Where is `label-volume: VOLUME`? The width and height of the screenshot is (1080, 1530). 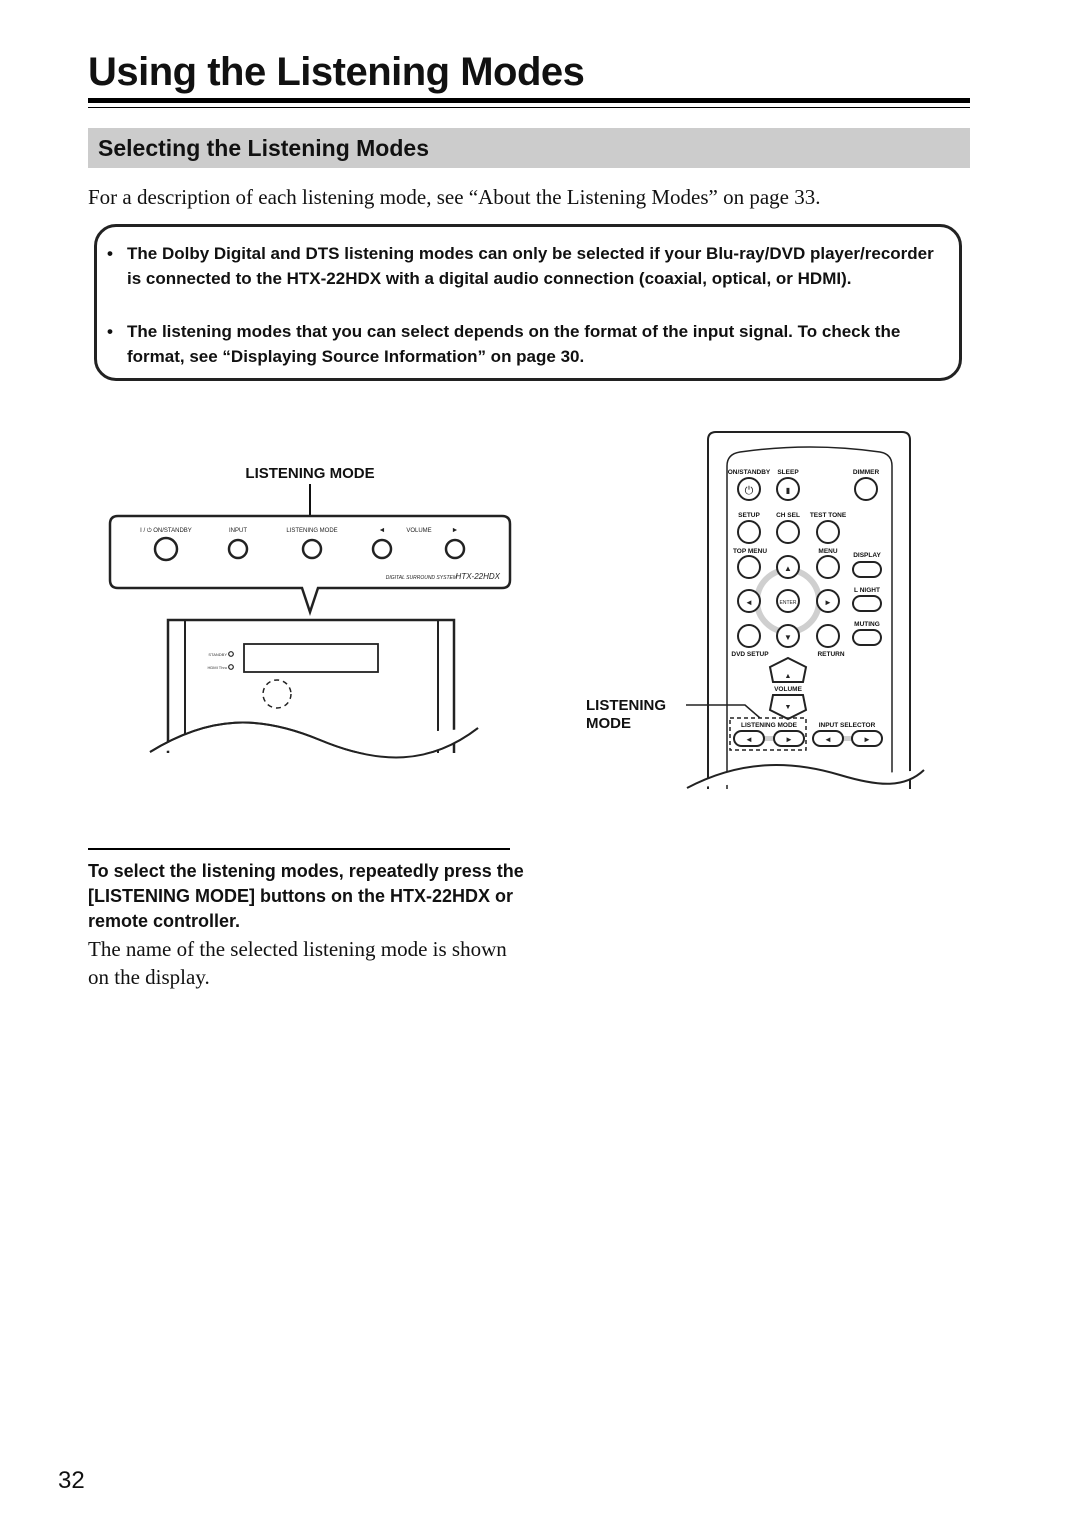 label-volume: VOLUME is located at coordinates (418, 531).